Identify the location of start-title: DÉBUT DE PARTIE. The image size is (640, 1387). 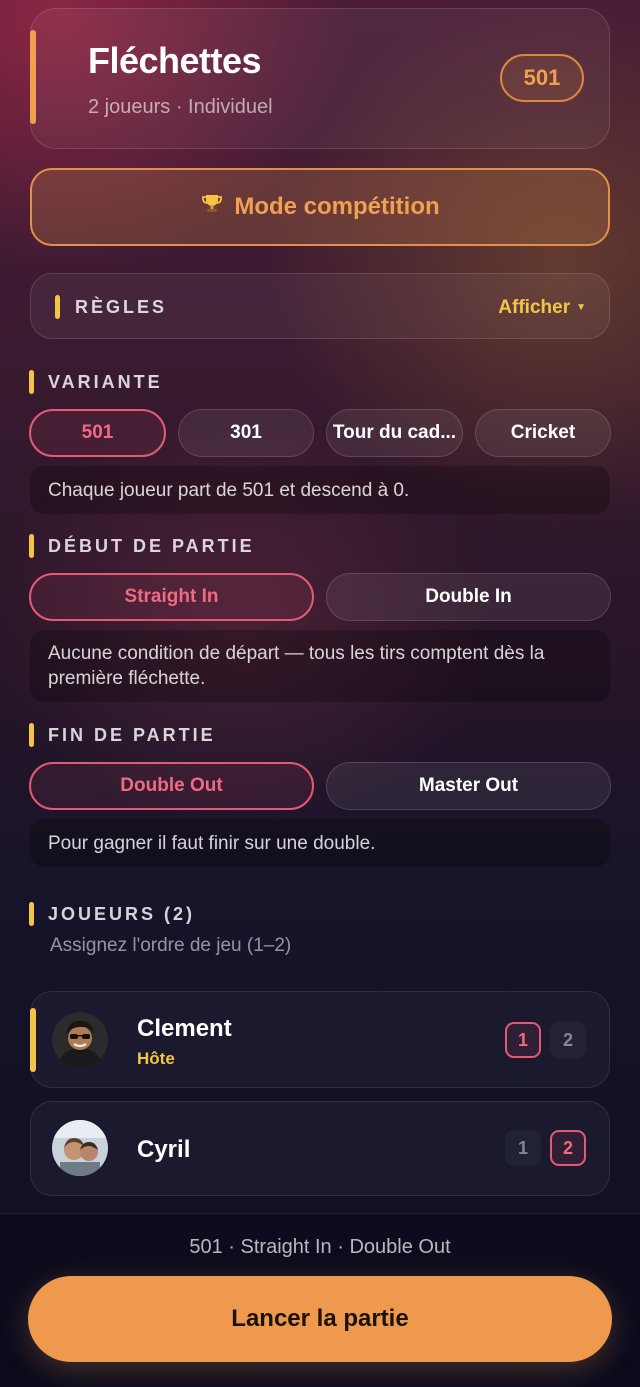
(151, 546).